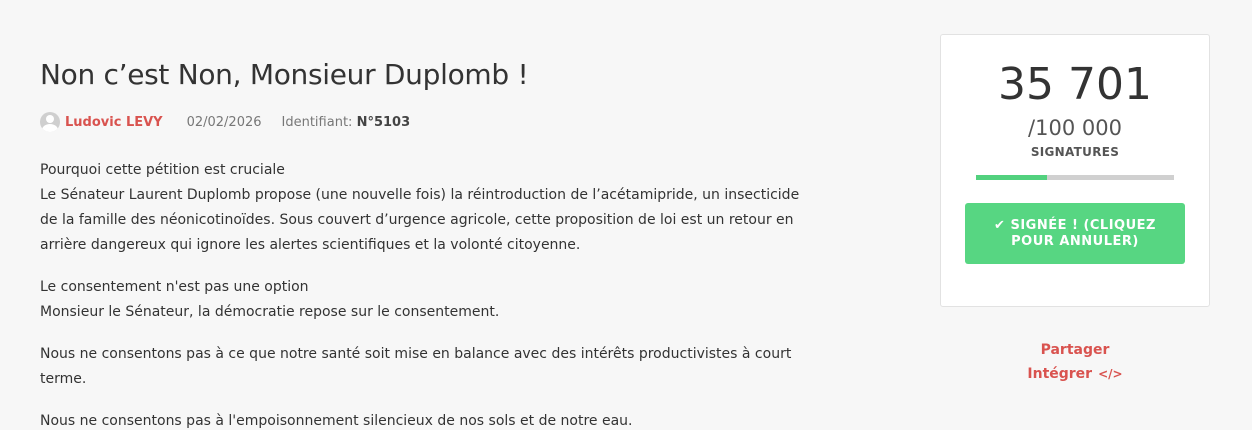 This screenshot has width=1252, height=430. What do you see at coordinates (317, 122) in the screenshot?
I see `identifier-label: Identifiant:` at bounding box center [317, 122].